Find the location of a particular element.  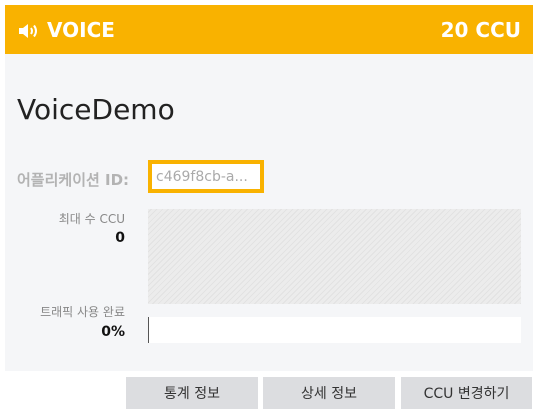

traffic-progress-fill is located at coordinates (148, 330).